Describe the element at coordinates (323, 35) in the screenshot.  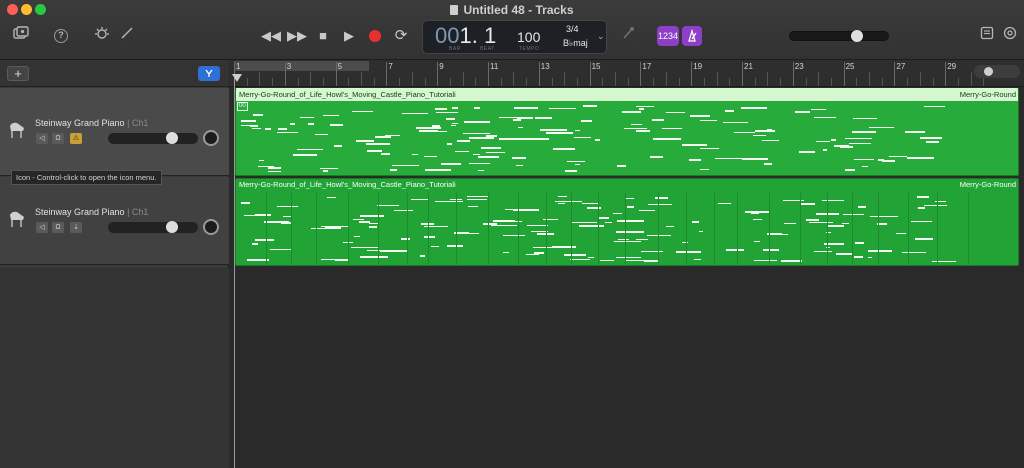
I see `stop-button: ■` at that location.